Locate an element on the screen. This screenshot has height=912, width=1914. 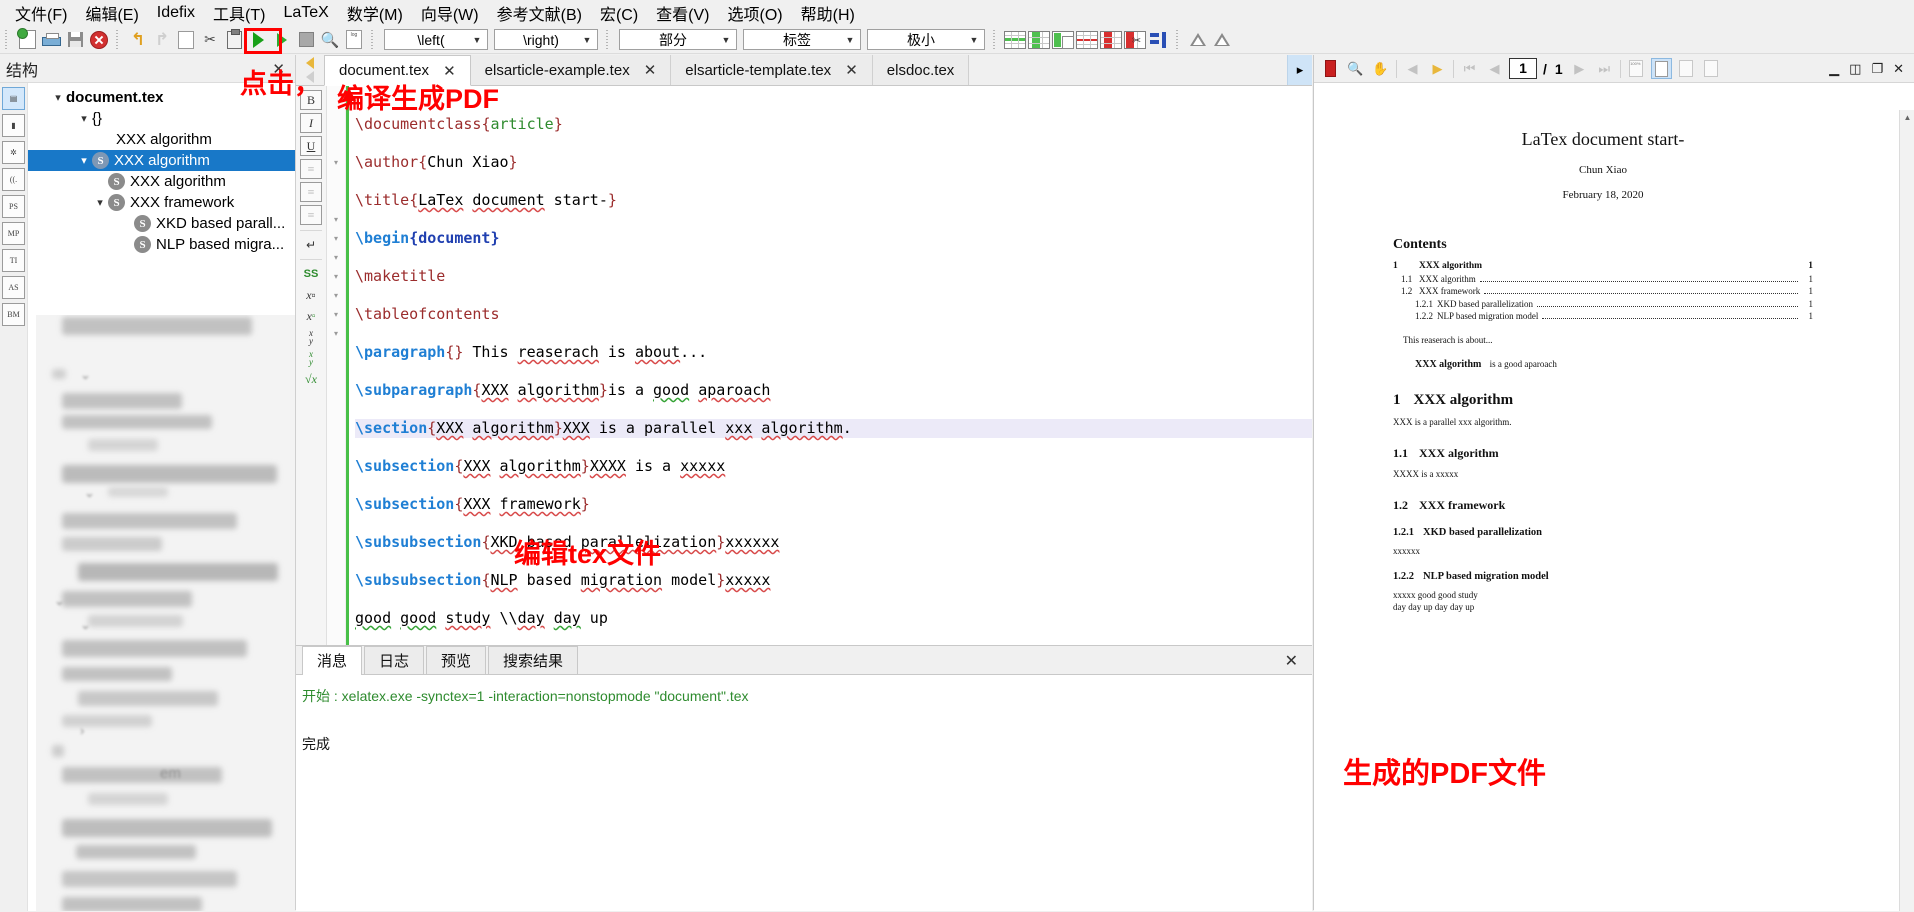
fold-marker-13: ▾ is located at coordinates (336, 333).